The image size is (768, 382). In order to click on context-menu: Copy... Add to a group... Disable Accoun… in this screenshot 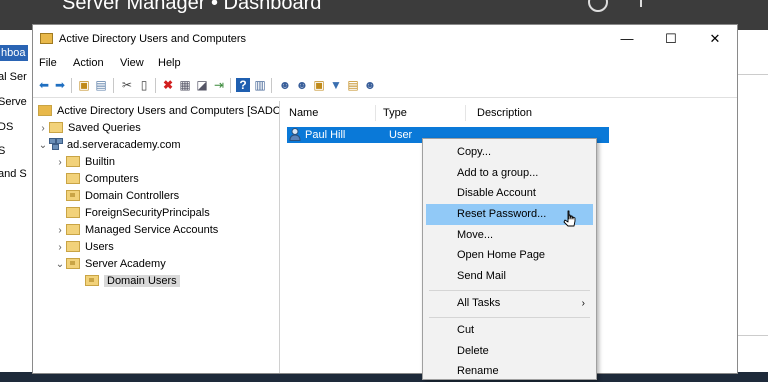, I will do `click(509, 259)`.